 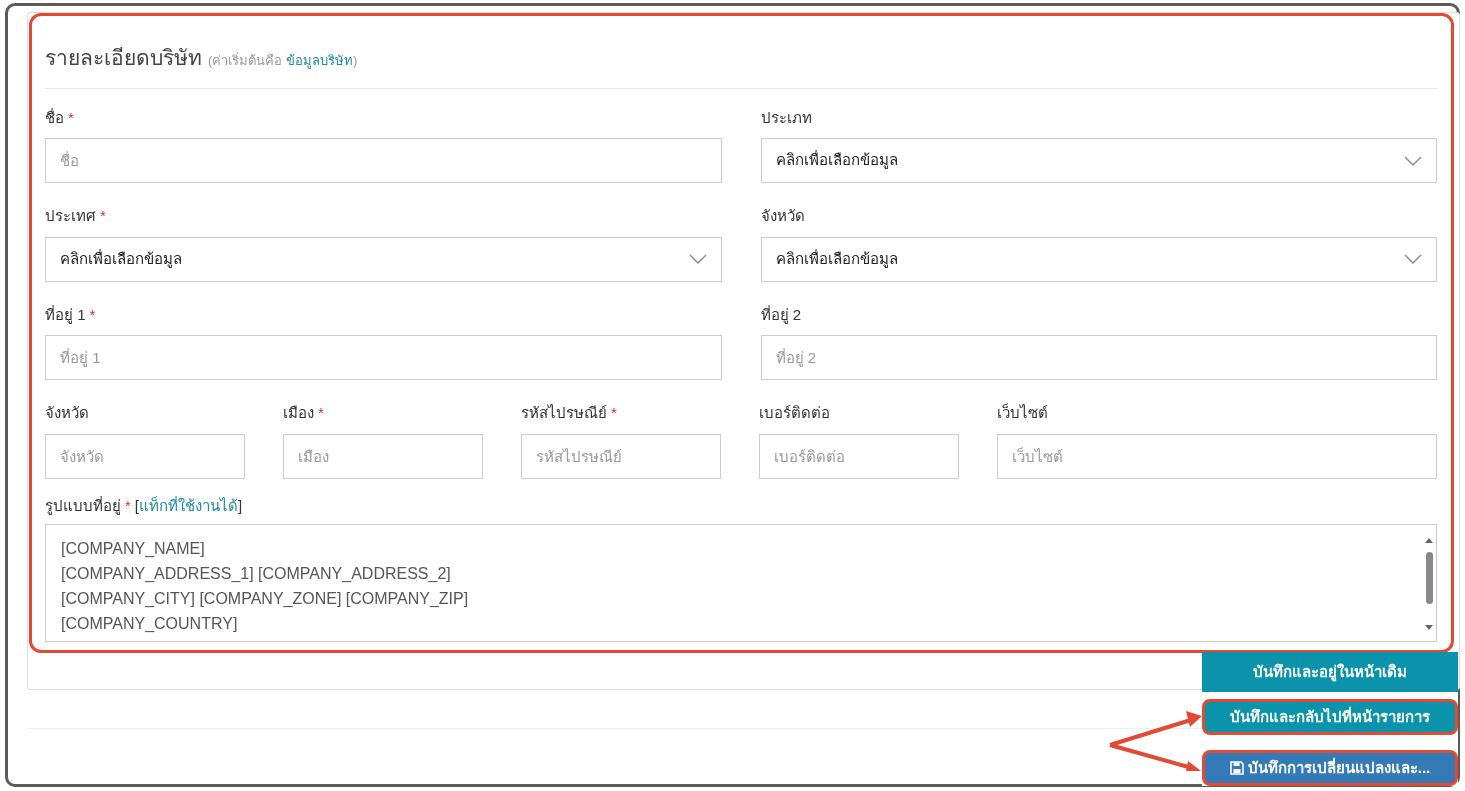 I want to click on field-label: ประเภท, so click(x=786, y=117).